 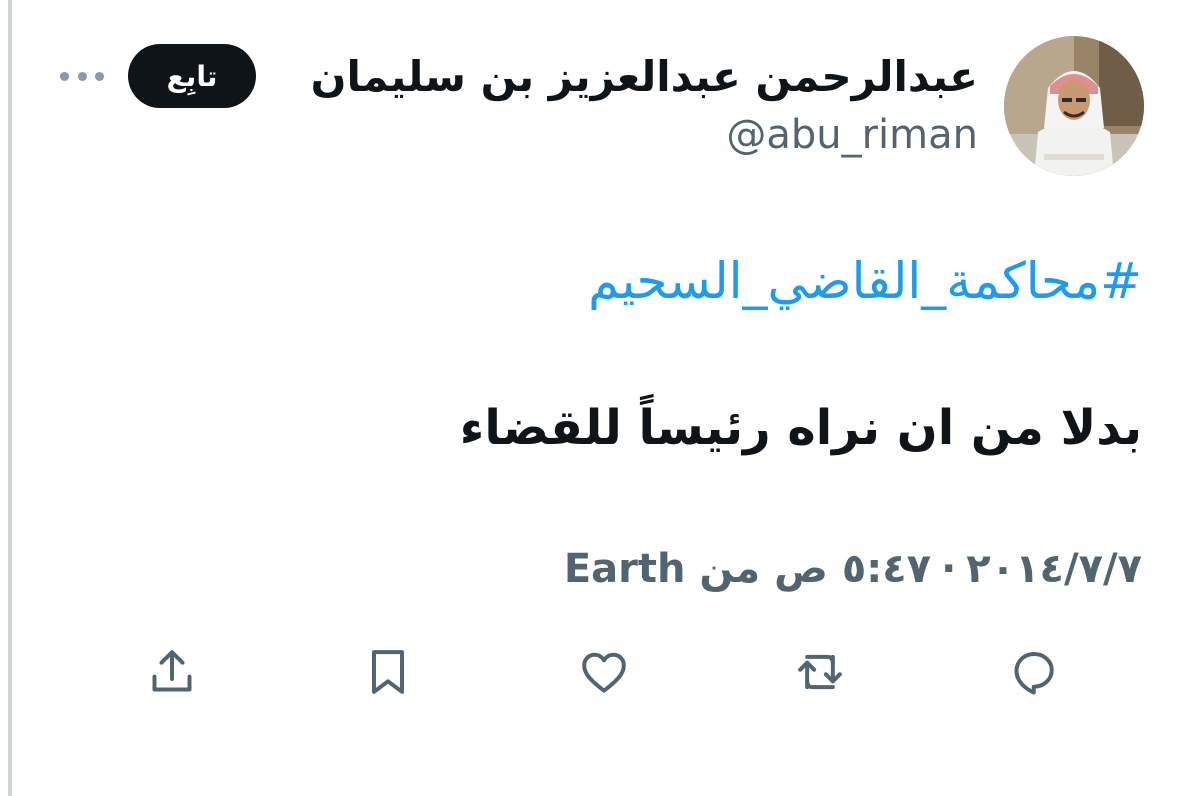 I want to click on more-icon, so click(x=82, y=76).